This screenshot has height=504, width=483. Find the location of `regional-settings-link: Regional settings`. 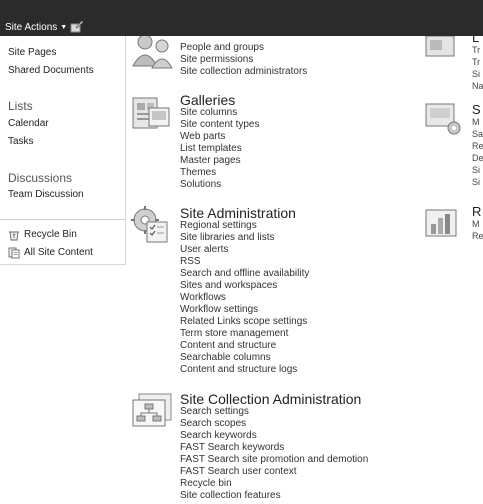

regional-settings-link: Regional settings is located at coordinates (218, 226).